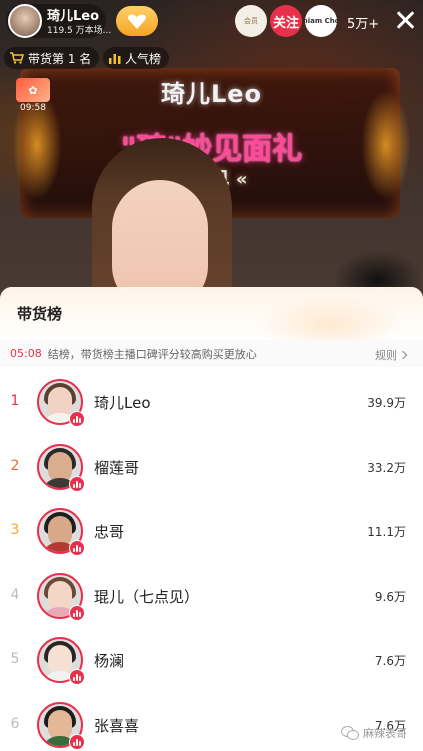 The image size is (423, 751). What do you see at coordinates (25, 21) in the screenshot?
I see `host-avatar` at bounding box center [25, 21].